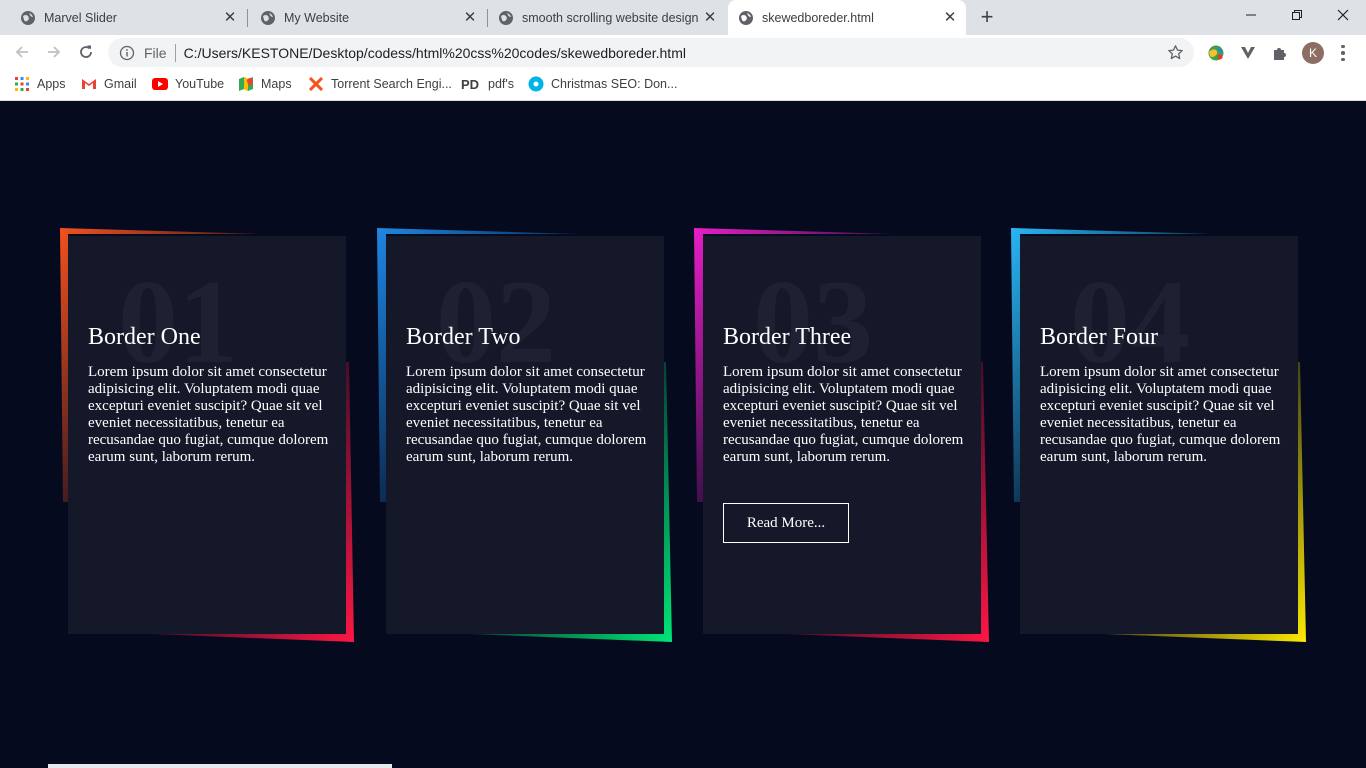 The image size is (1366, 768). I want to click on restore-icon, so click(1297, 15).